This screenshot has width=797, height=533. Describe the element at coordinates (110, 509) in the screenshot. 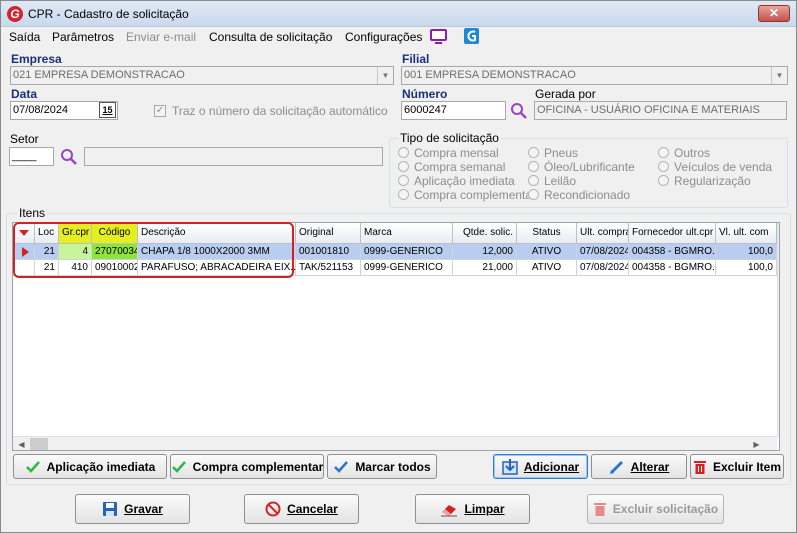

I see `save-icon` at that location.